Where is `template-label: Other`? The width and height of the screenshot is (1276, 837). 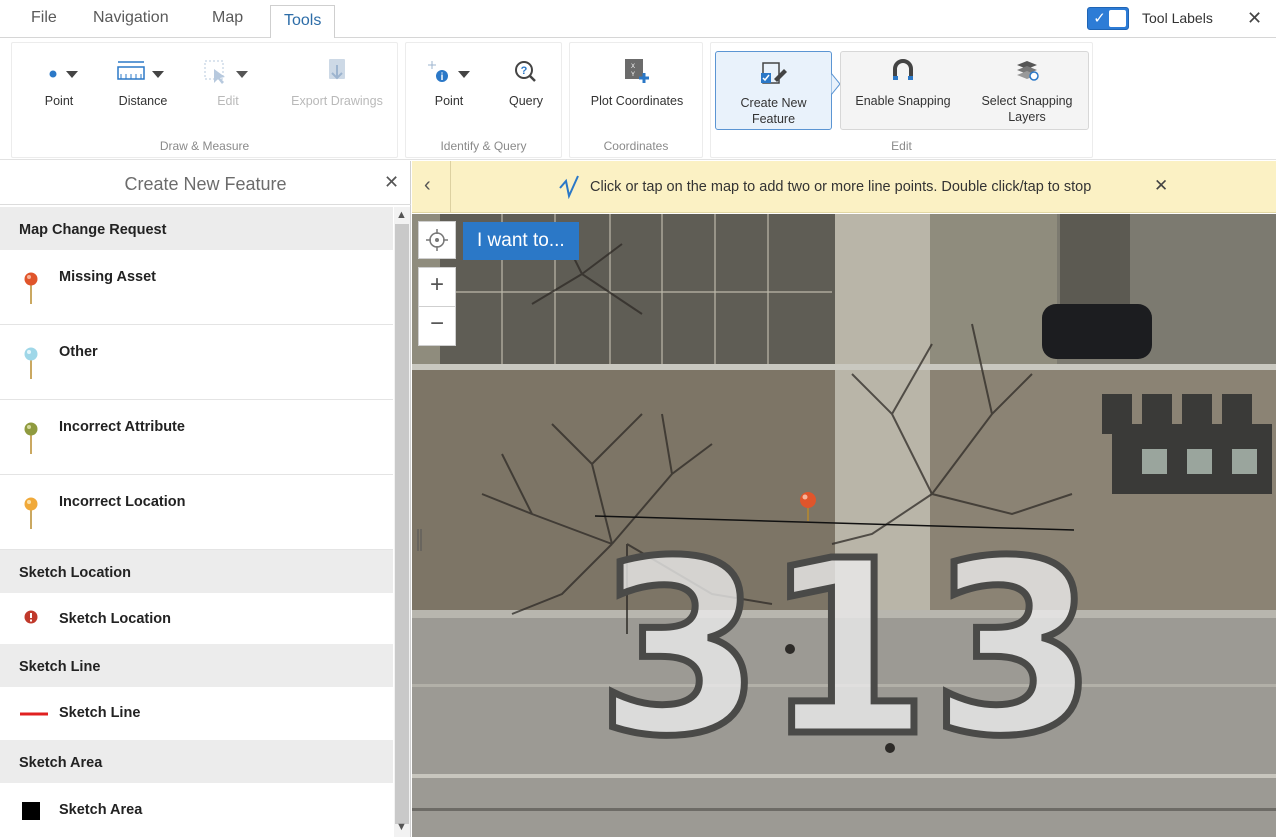 template-label: Other is located at coordinates (78, 352).